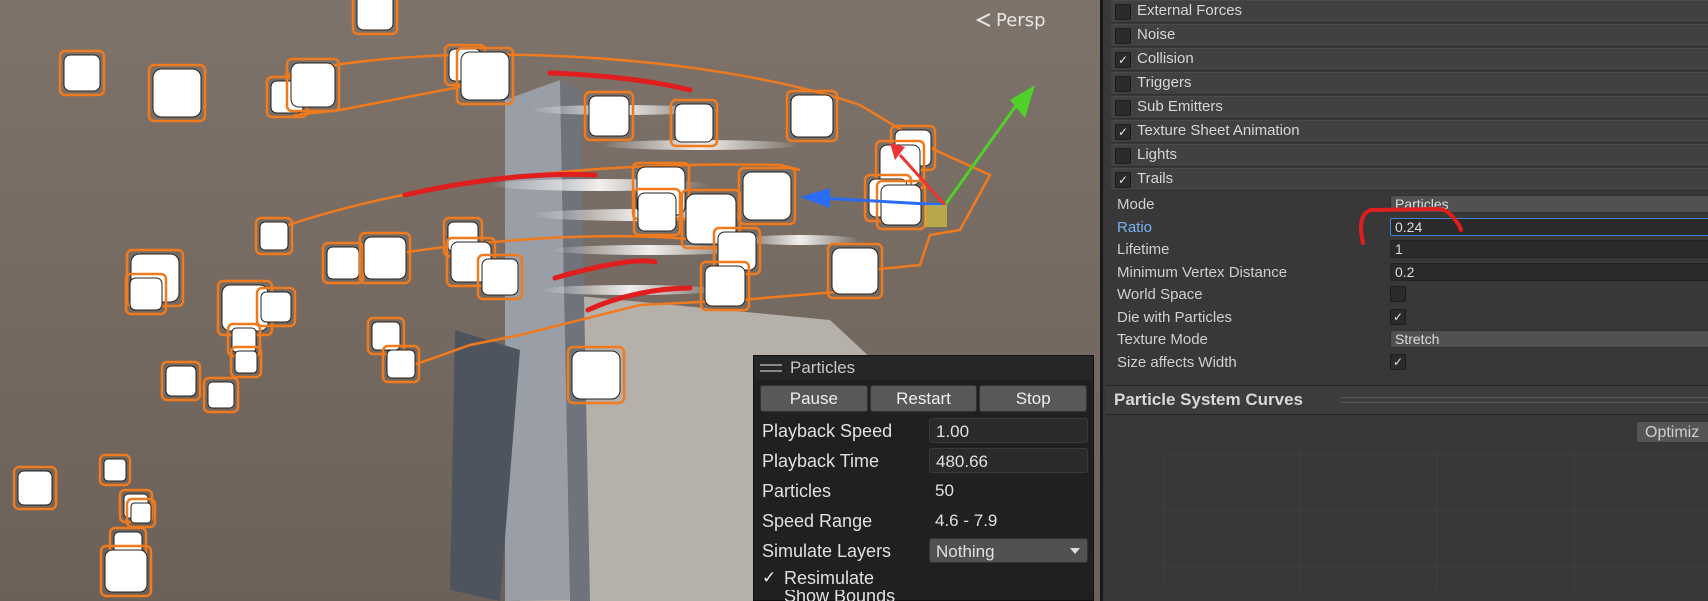 This screenshot has width=1708, height=601. What do you see at coordinates (1549, 271) in the screenshot?
I see `min-vertex-distance-field: 0.2` at bounding box center [1549, 271].